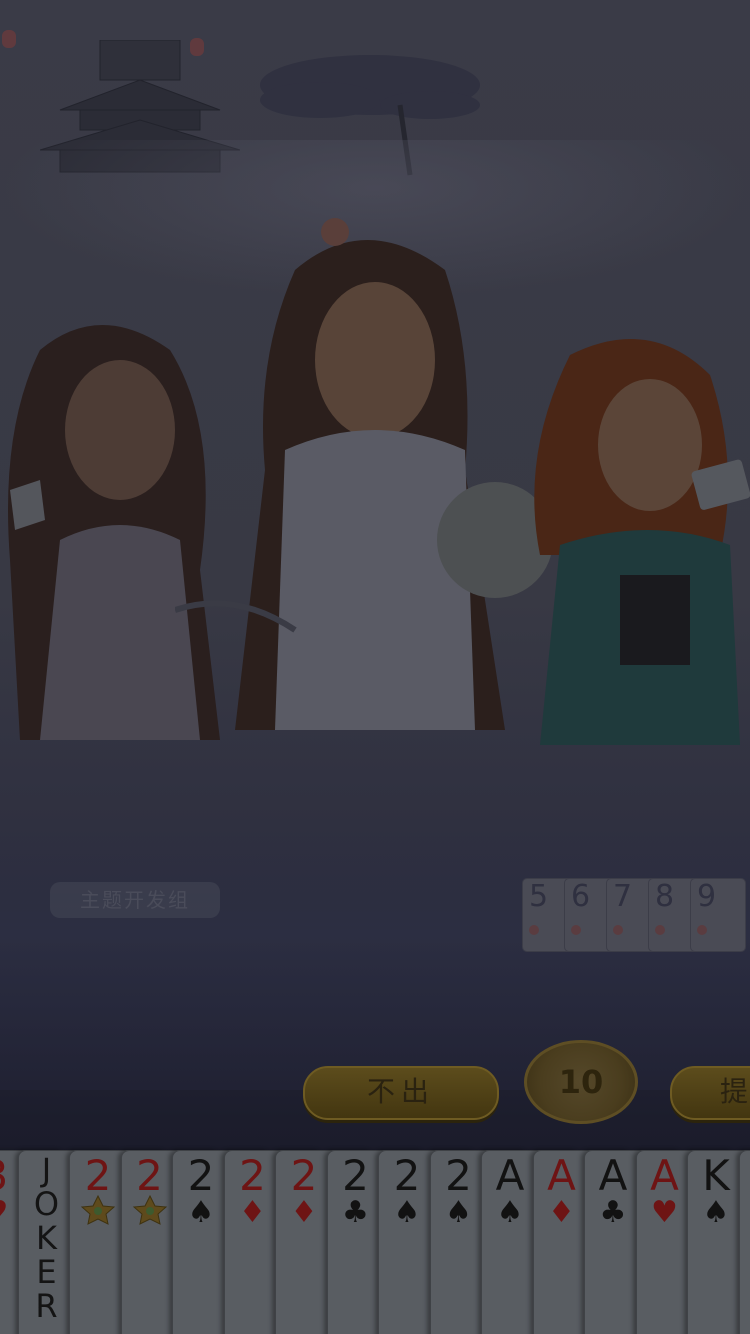  What do you see at coordinates (375, 1242) in the screenshot?
I see `player-hand: 3♥J O K E R222♠2♦2♦2♣2♠2♠A♠A♦A♣A♥K♠K♥` at bounding box center [375, 1242].